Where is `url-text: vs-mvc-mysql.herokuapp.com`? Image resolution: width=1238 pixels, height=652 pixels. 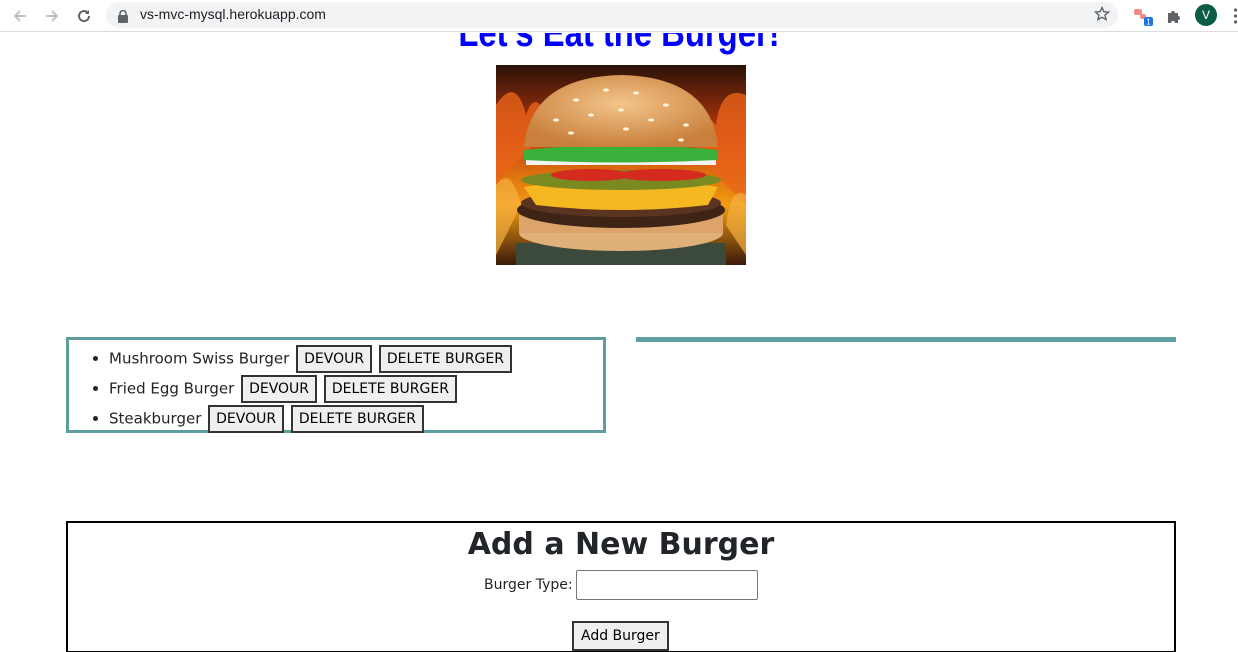 url-text: vs-mvc-mysql.herokuapp.com is located at coordinates (233, 14).